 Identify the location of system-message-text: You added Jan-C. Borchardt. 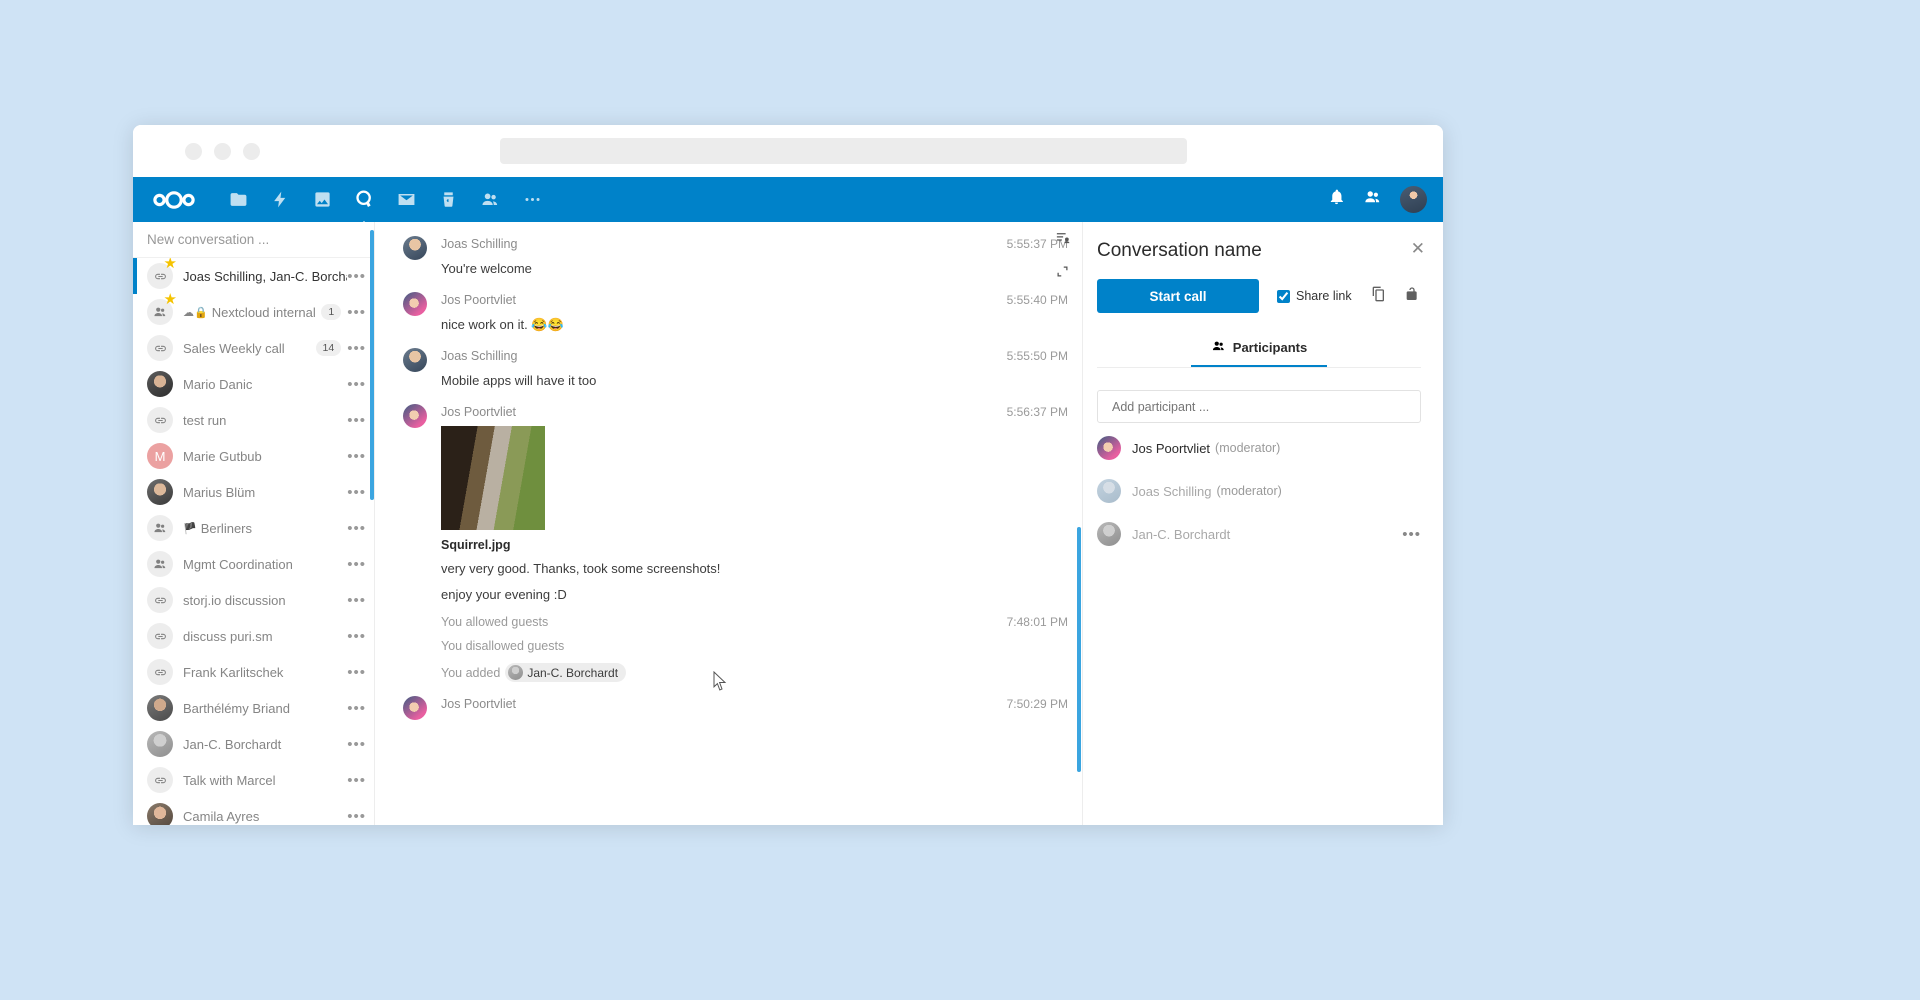
(748, 672).